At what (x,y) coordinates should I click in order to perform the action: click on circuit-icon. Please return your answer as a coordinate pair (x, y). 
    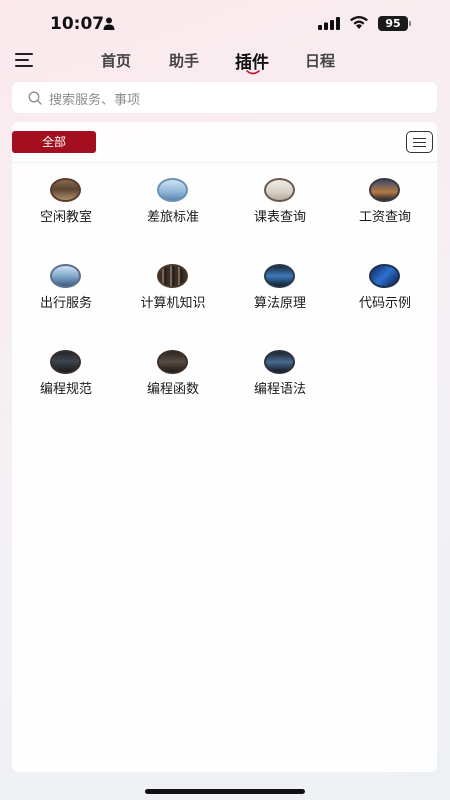
    Looking at the image, I should click on (384, 276).